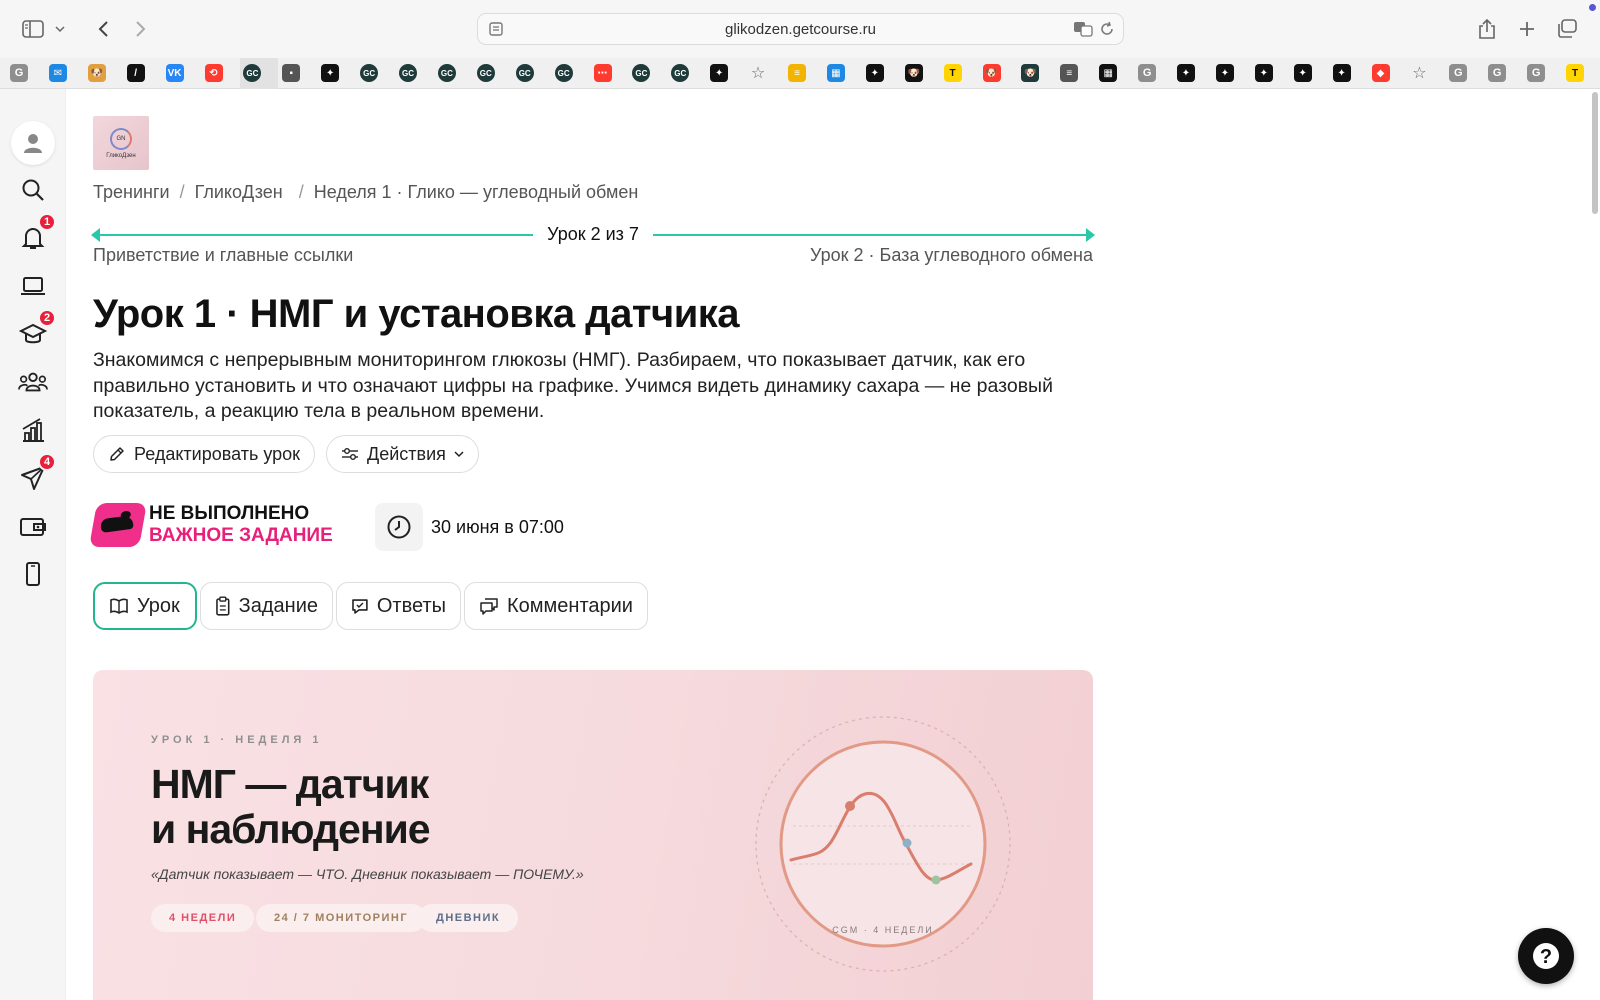 The image size is (1600, 1000). I want to click on address-bar: glikodzen.getcourse.ru, so click(800, 29).